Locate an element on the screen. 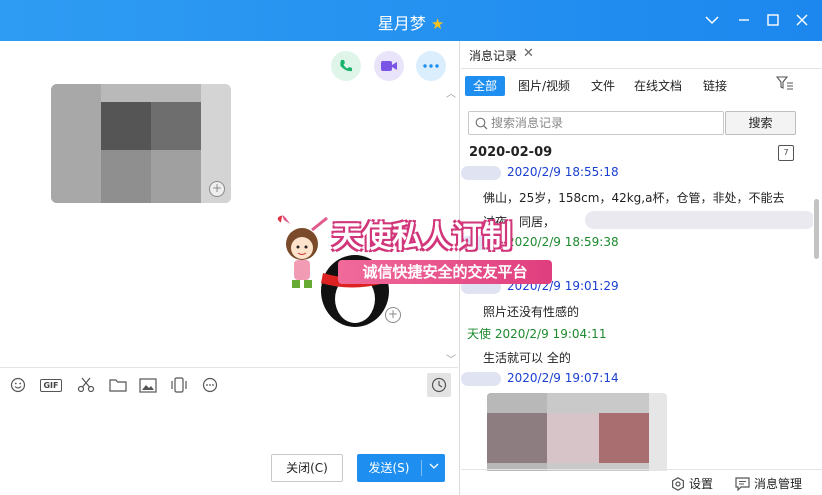 This screenshot has height=495, width=822. close-button: 关闭(C) is located at coordinates (307, 468).